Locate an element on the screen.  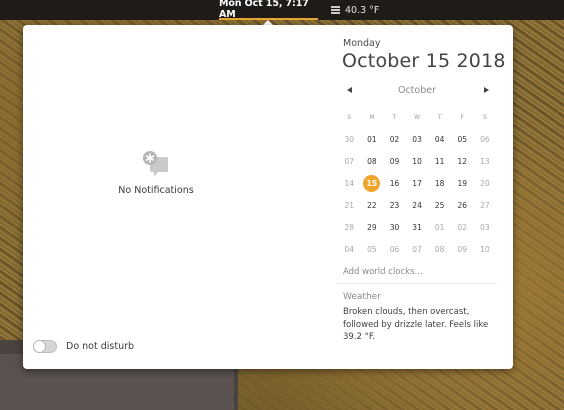
divider is located at coordinates (417, 283).